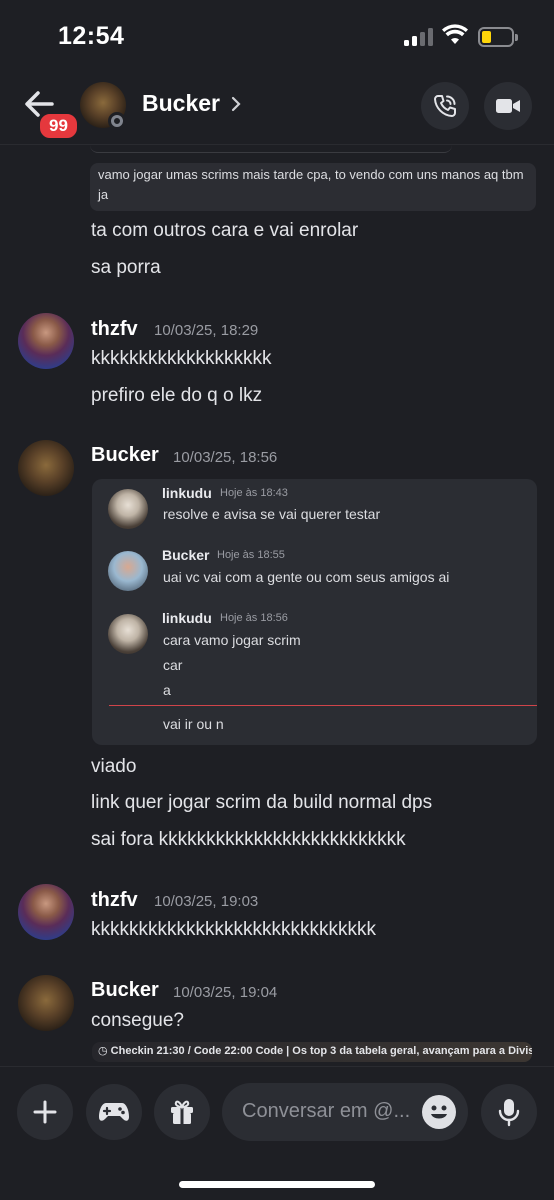 The width and height of the screenshot is (554, 1200). What do you see at coordinates (206, 901) in the screenshot?
I see `message-timestamp: 10/03/25, 19:03` at bounding box center [206, 901].